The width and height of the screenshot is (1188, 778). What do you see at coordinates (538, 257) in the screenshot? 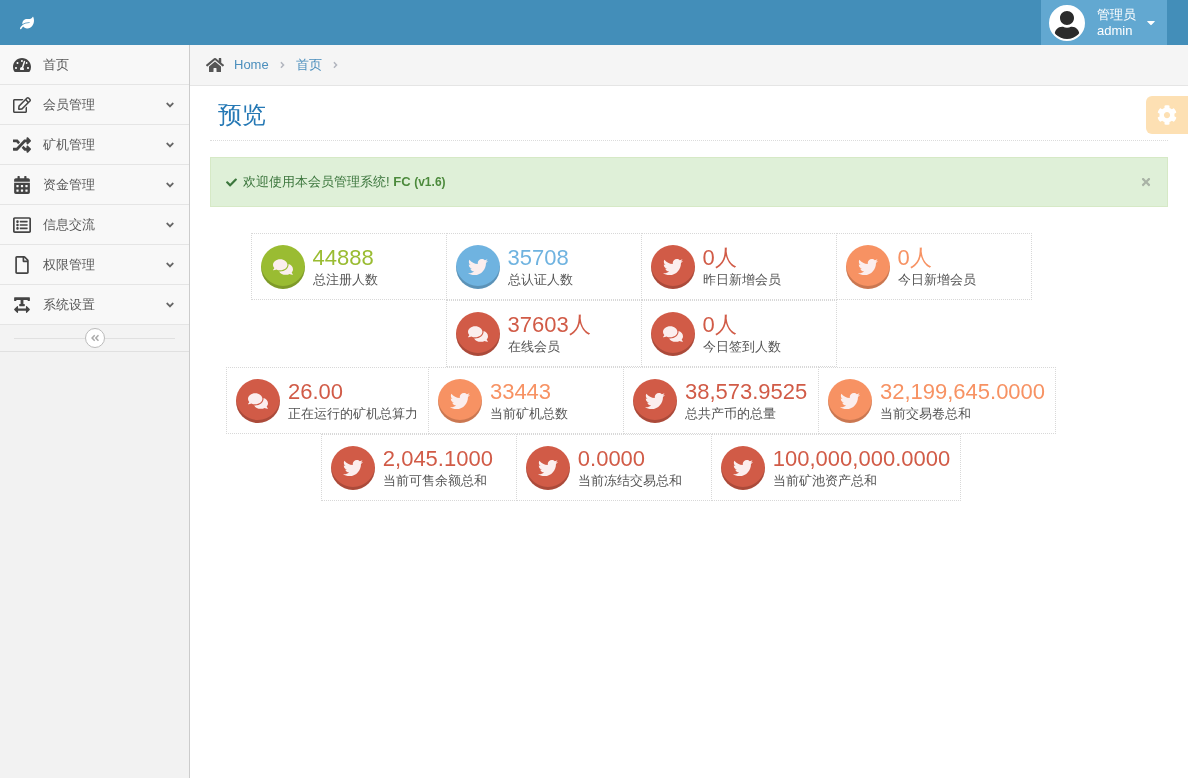
I see `stat-value: 35708` at bounding box center [538, 257].